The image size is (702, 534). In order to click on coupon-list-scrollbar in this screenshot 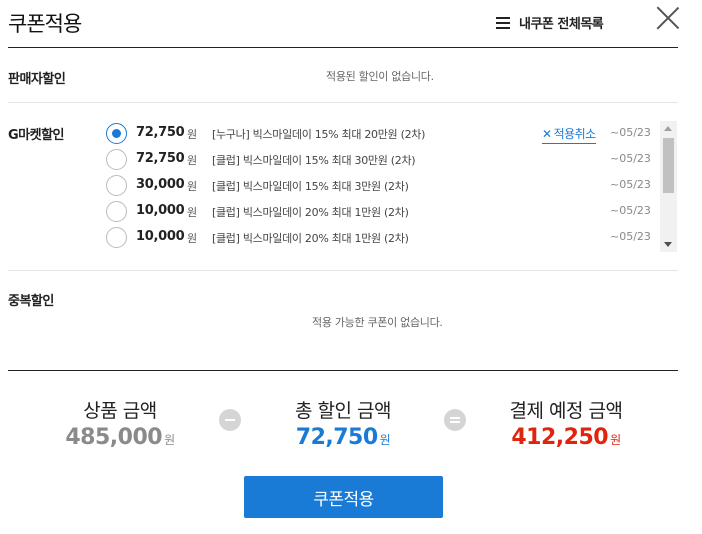, I will do `click(668, 186)`.